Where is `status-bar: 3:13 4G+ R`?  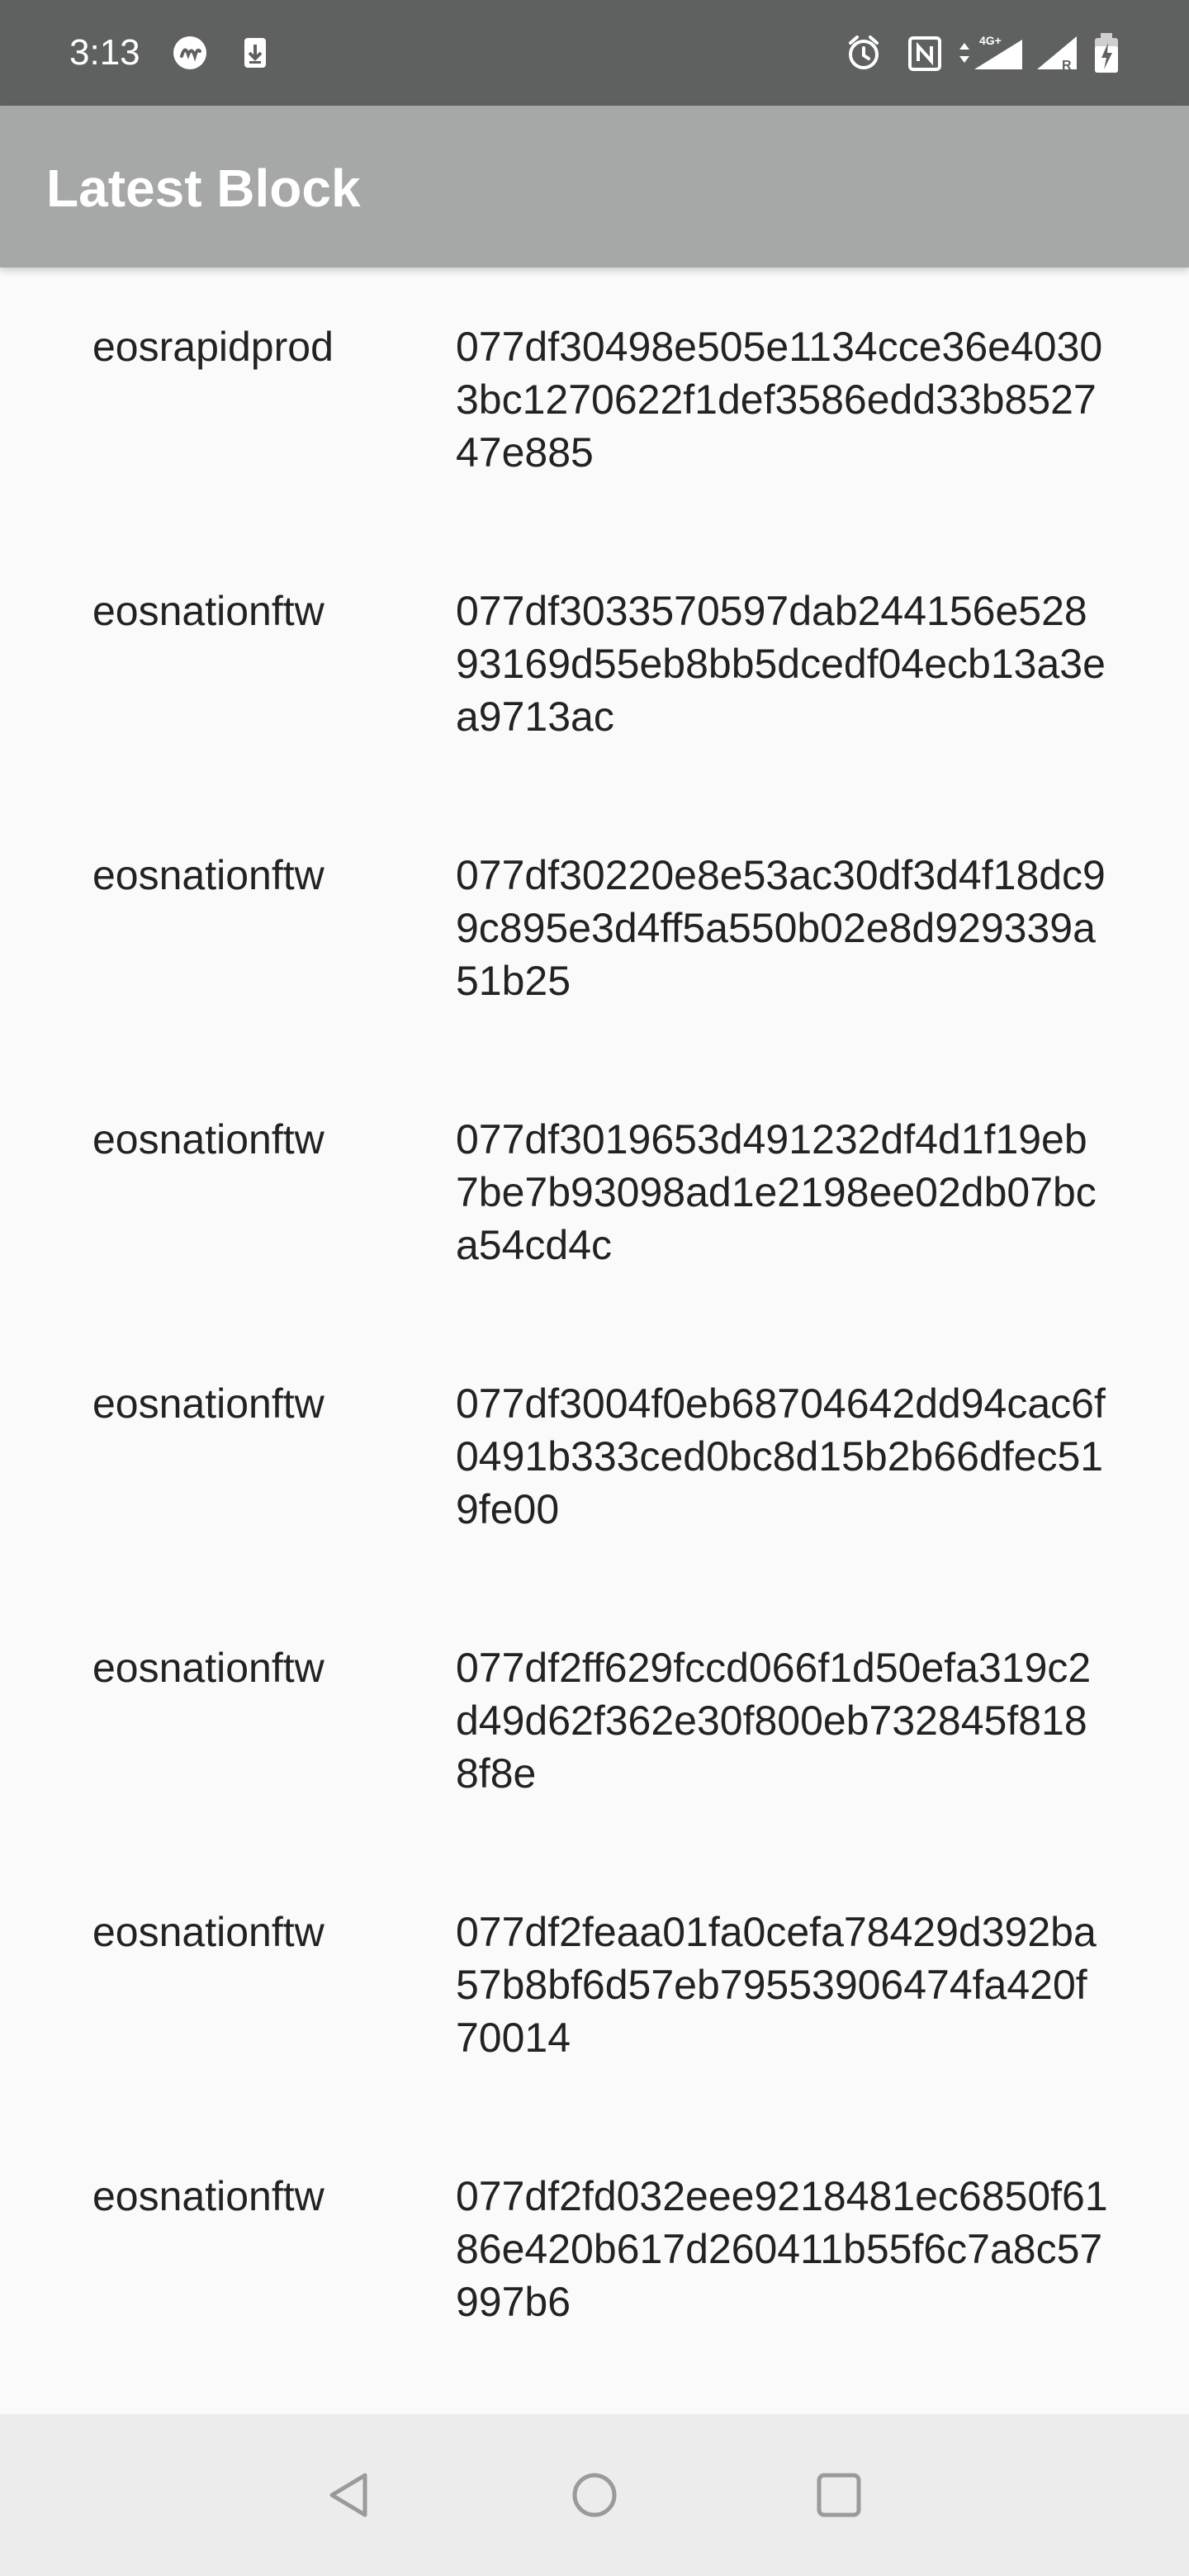 status-bar: 3:13 4G+ R is located at coordinates (594, 53).